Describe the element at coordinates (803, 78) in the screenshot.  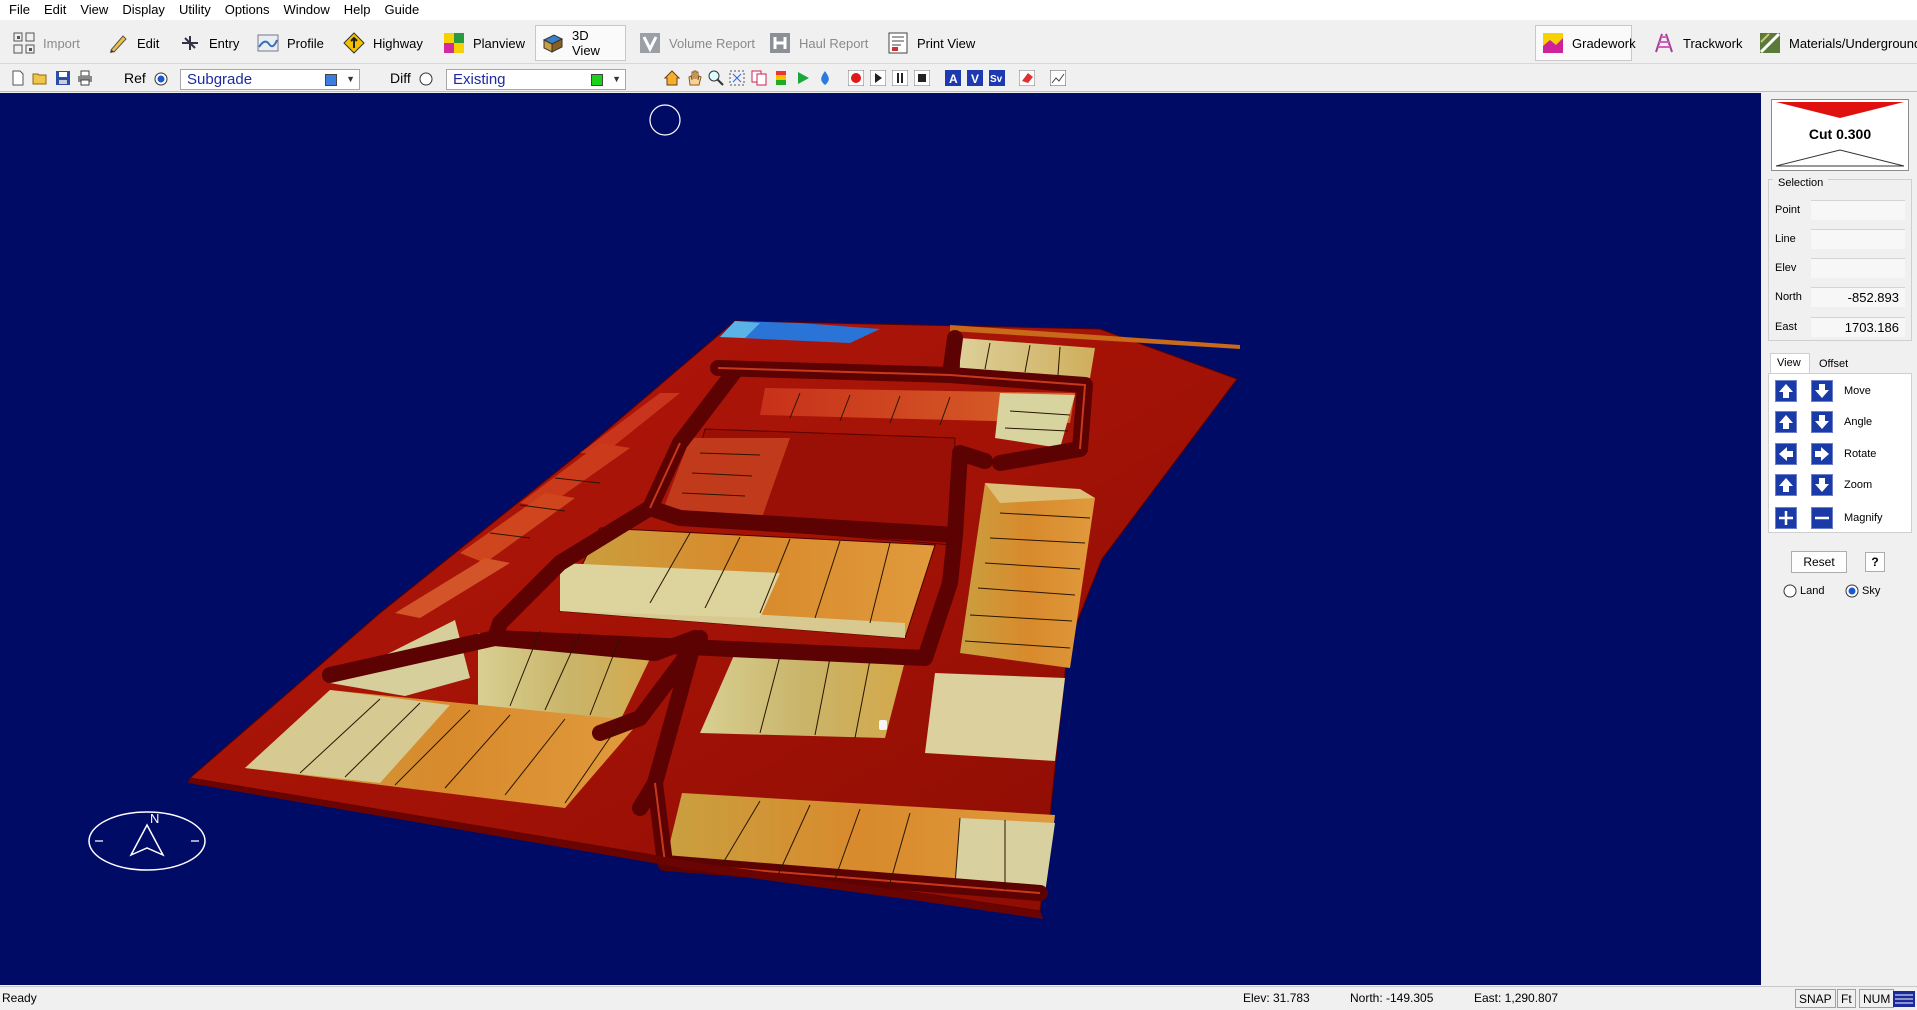
I see `play-surface-icon` at that location.